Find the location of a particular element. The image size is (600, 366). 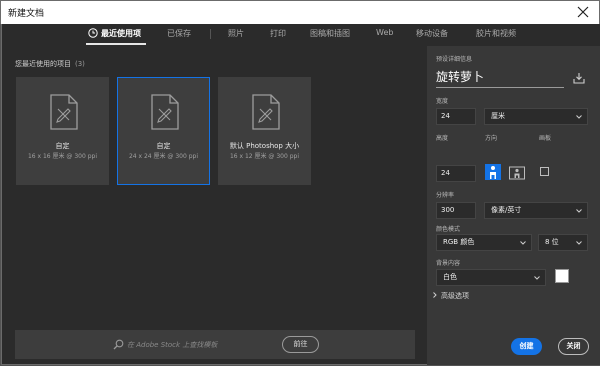

background-contents-value: 白色 is located at coordinates (450, 277).